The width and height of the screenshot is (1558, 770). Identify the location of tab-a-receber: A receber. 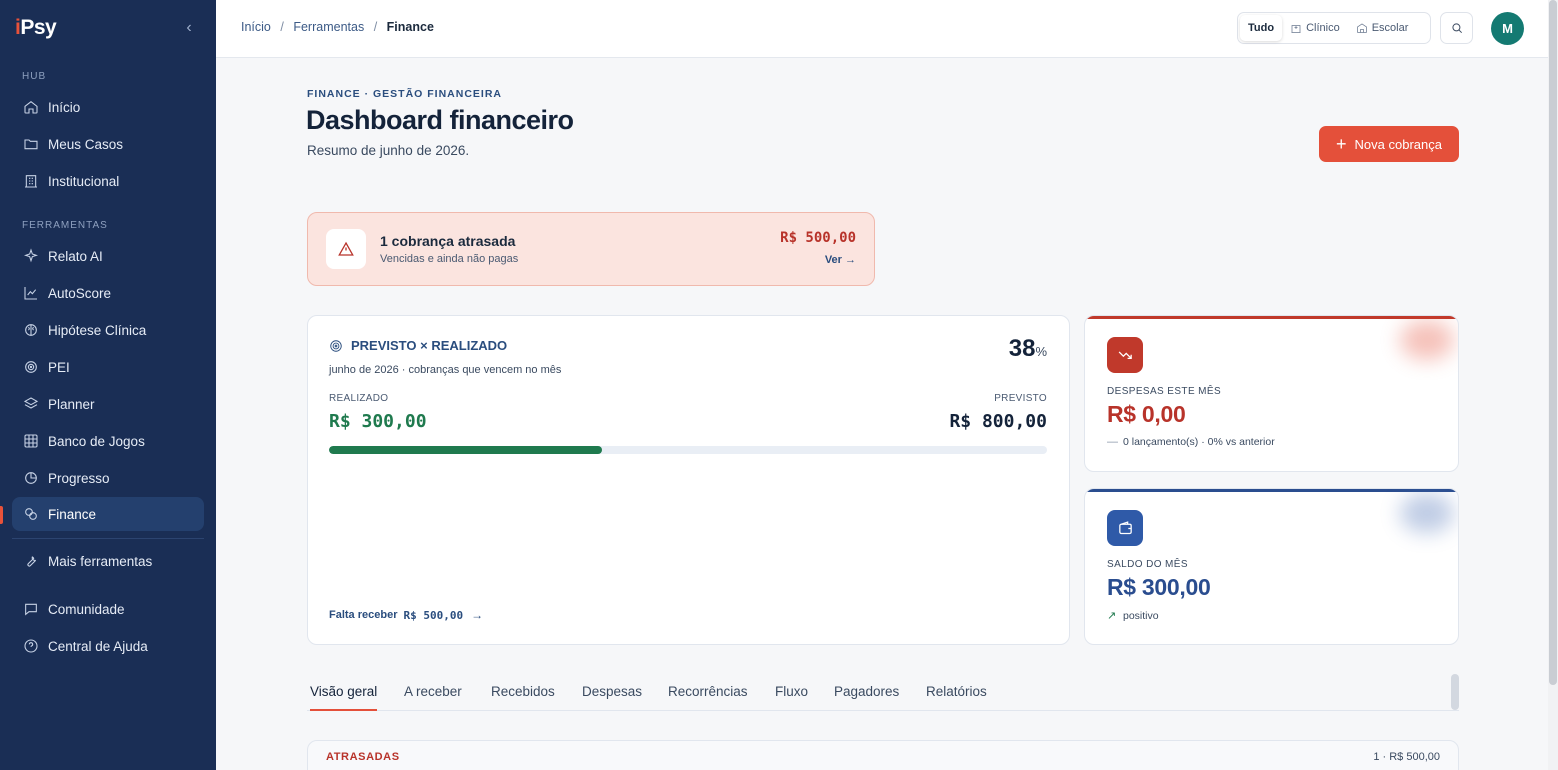
(433, 697).